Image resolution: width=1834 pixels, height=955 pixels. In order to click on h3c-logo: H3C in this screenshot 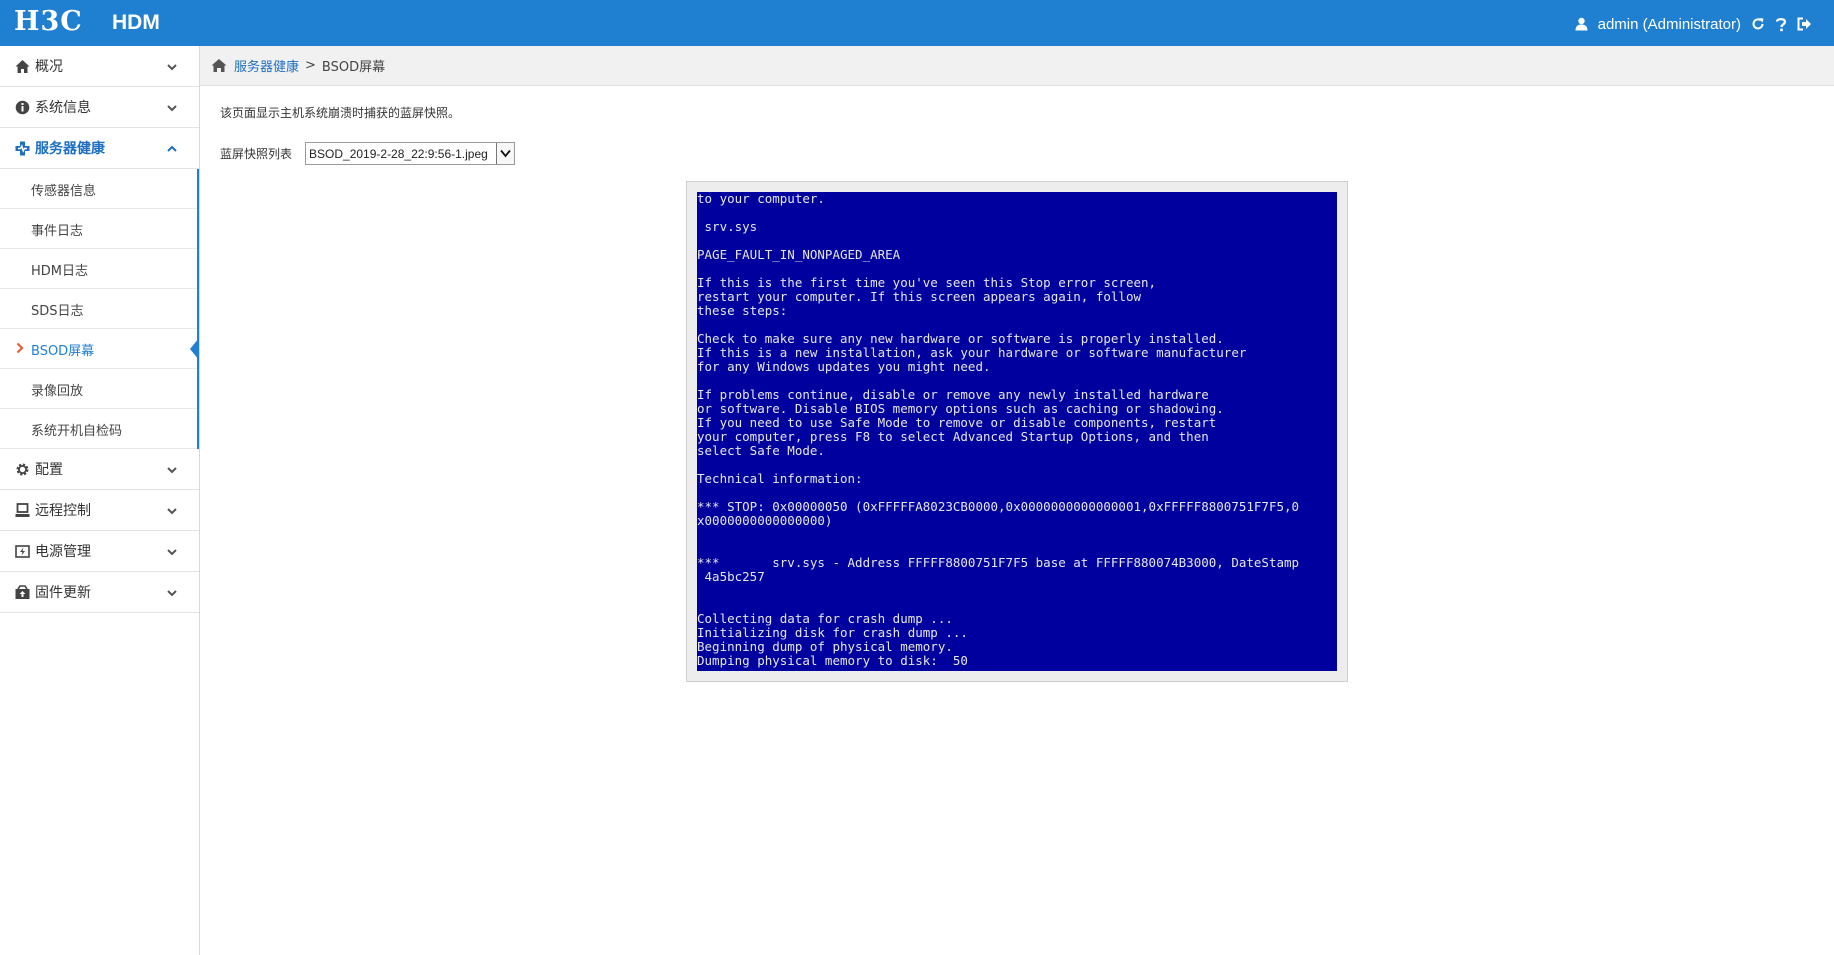, I will do `click(48, 21)`.